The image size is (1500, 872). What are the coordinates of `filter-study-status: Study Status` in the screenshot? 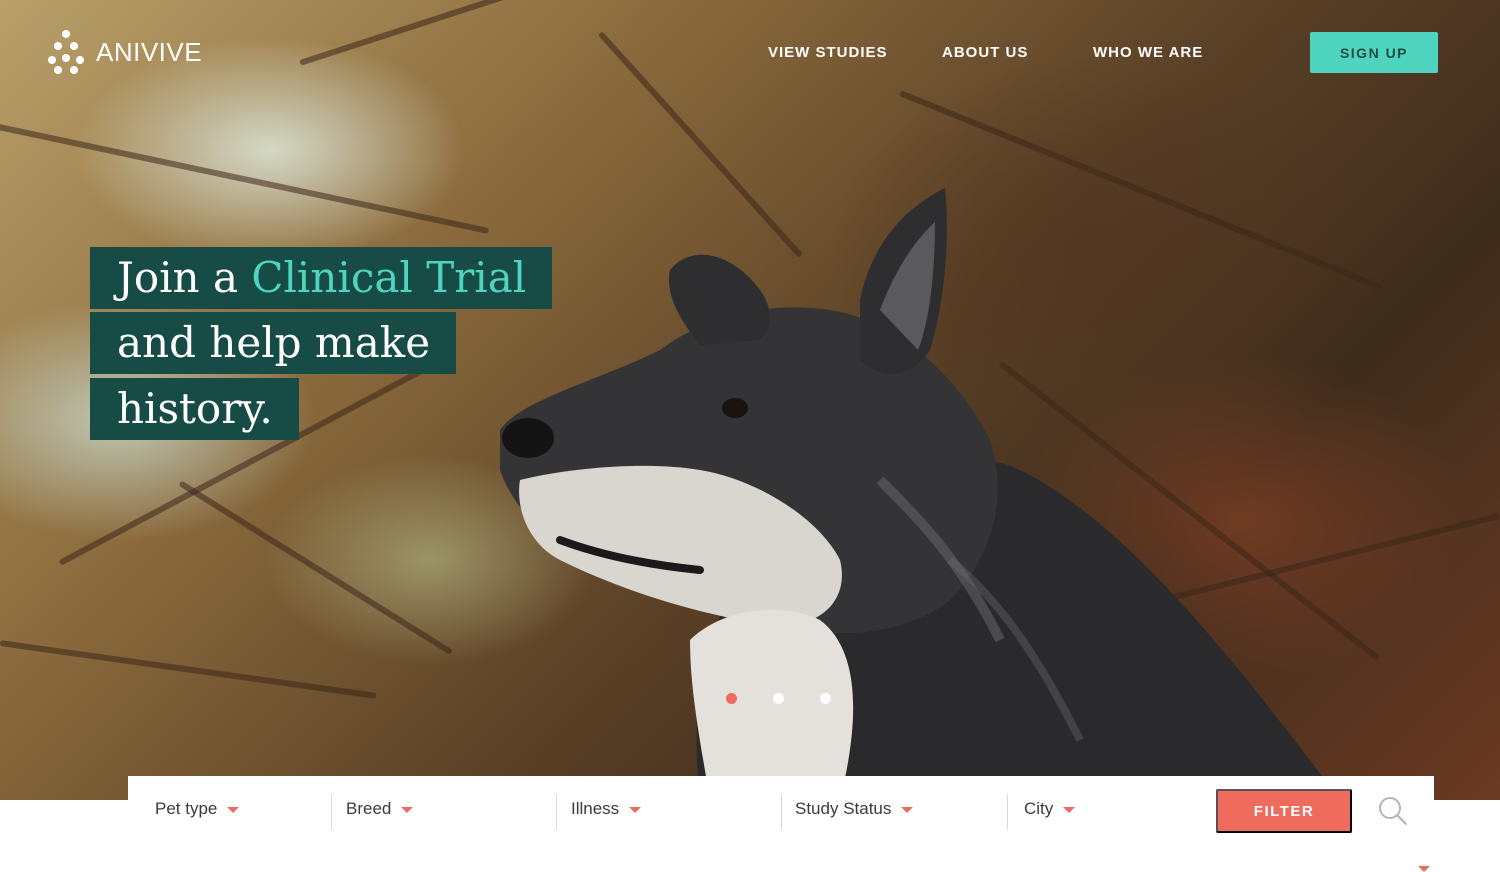 It's located at (854, 809).